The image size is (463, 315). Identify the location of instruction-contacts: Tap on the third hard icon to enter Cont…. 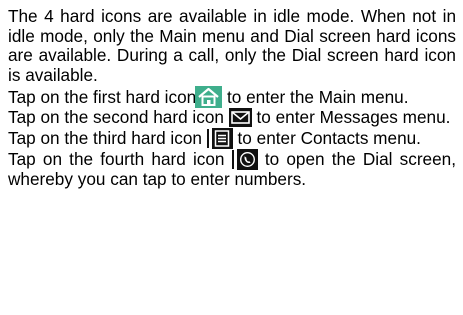
(232, 138).